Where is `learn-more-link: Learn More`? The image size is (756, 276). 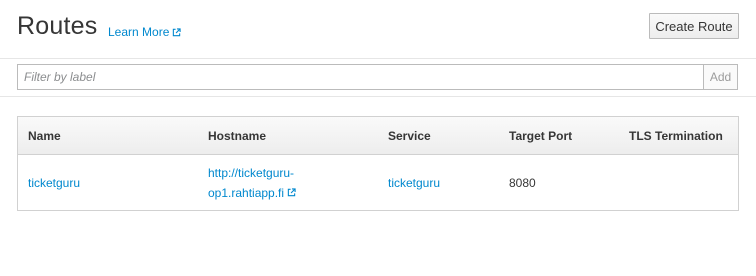
learn-more-link: Learn More is located at coordinates (145, 32).